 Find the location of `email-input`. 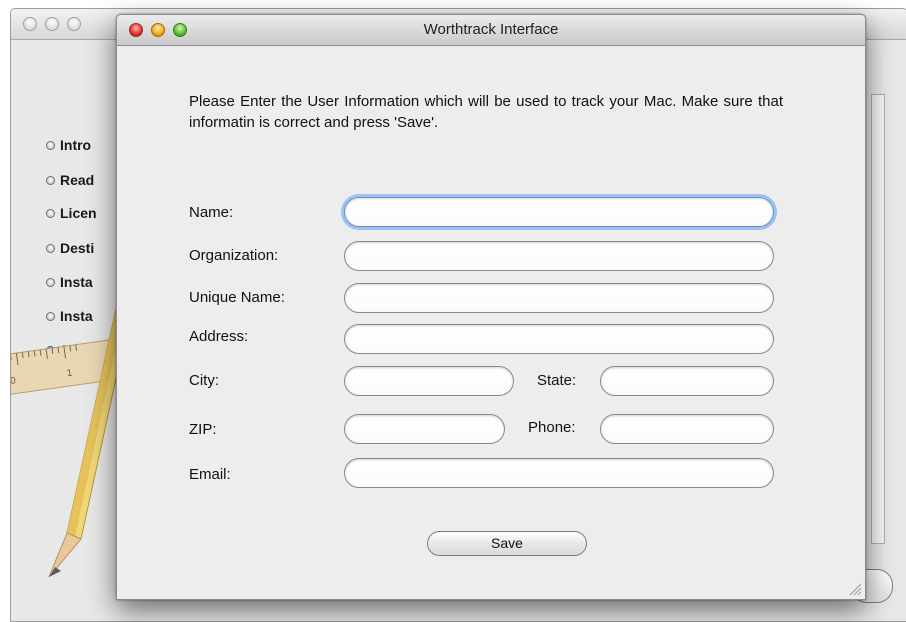

email-input is located at coordinates (559, 473).